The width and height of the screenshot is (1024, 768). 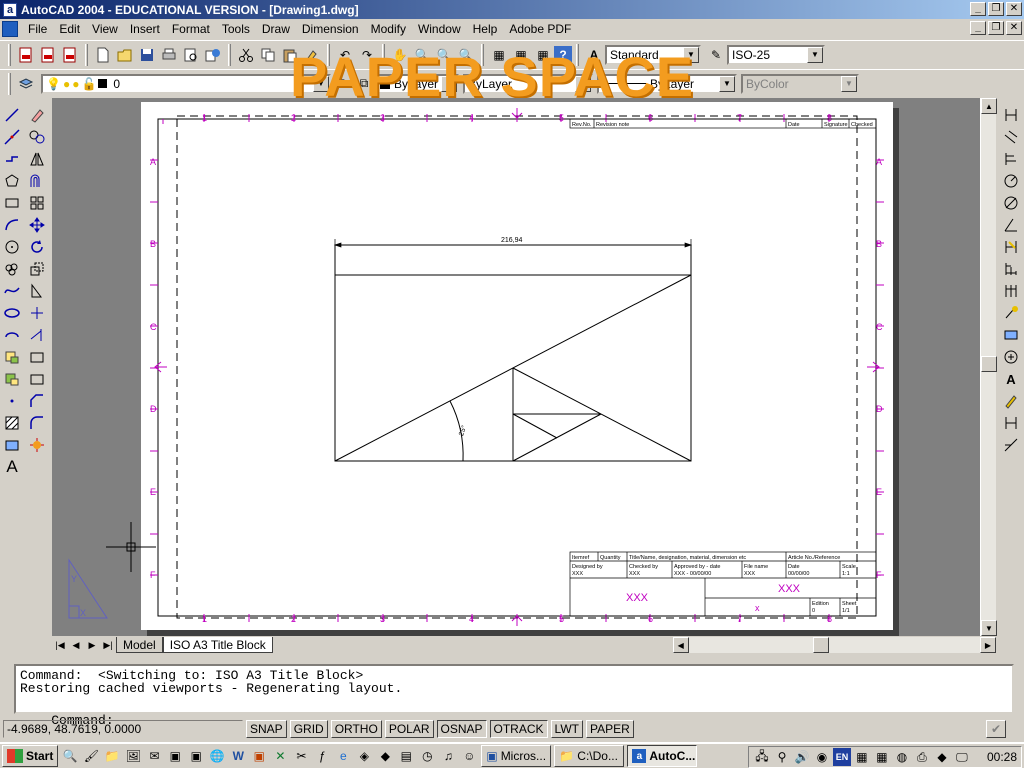 I want to click on snap-toggle: SNAP, so click(x=266, y=729).